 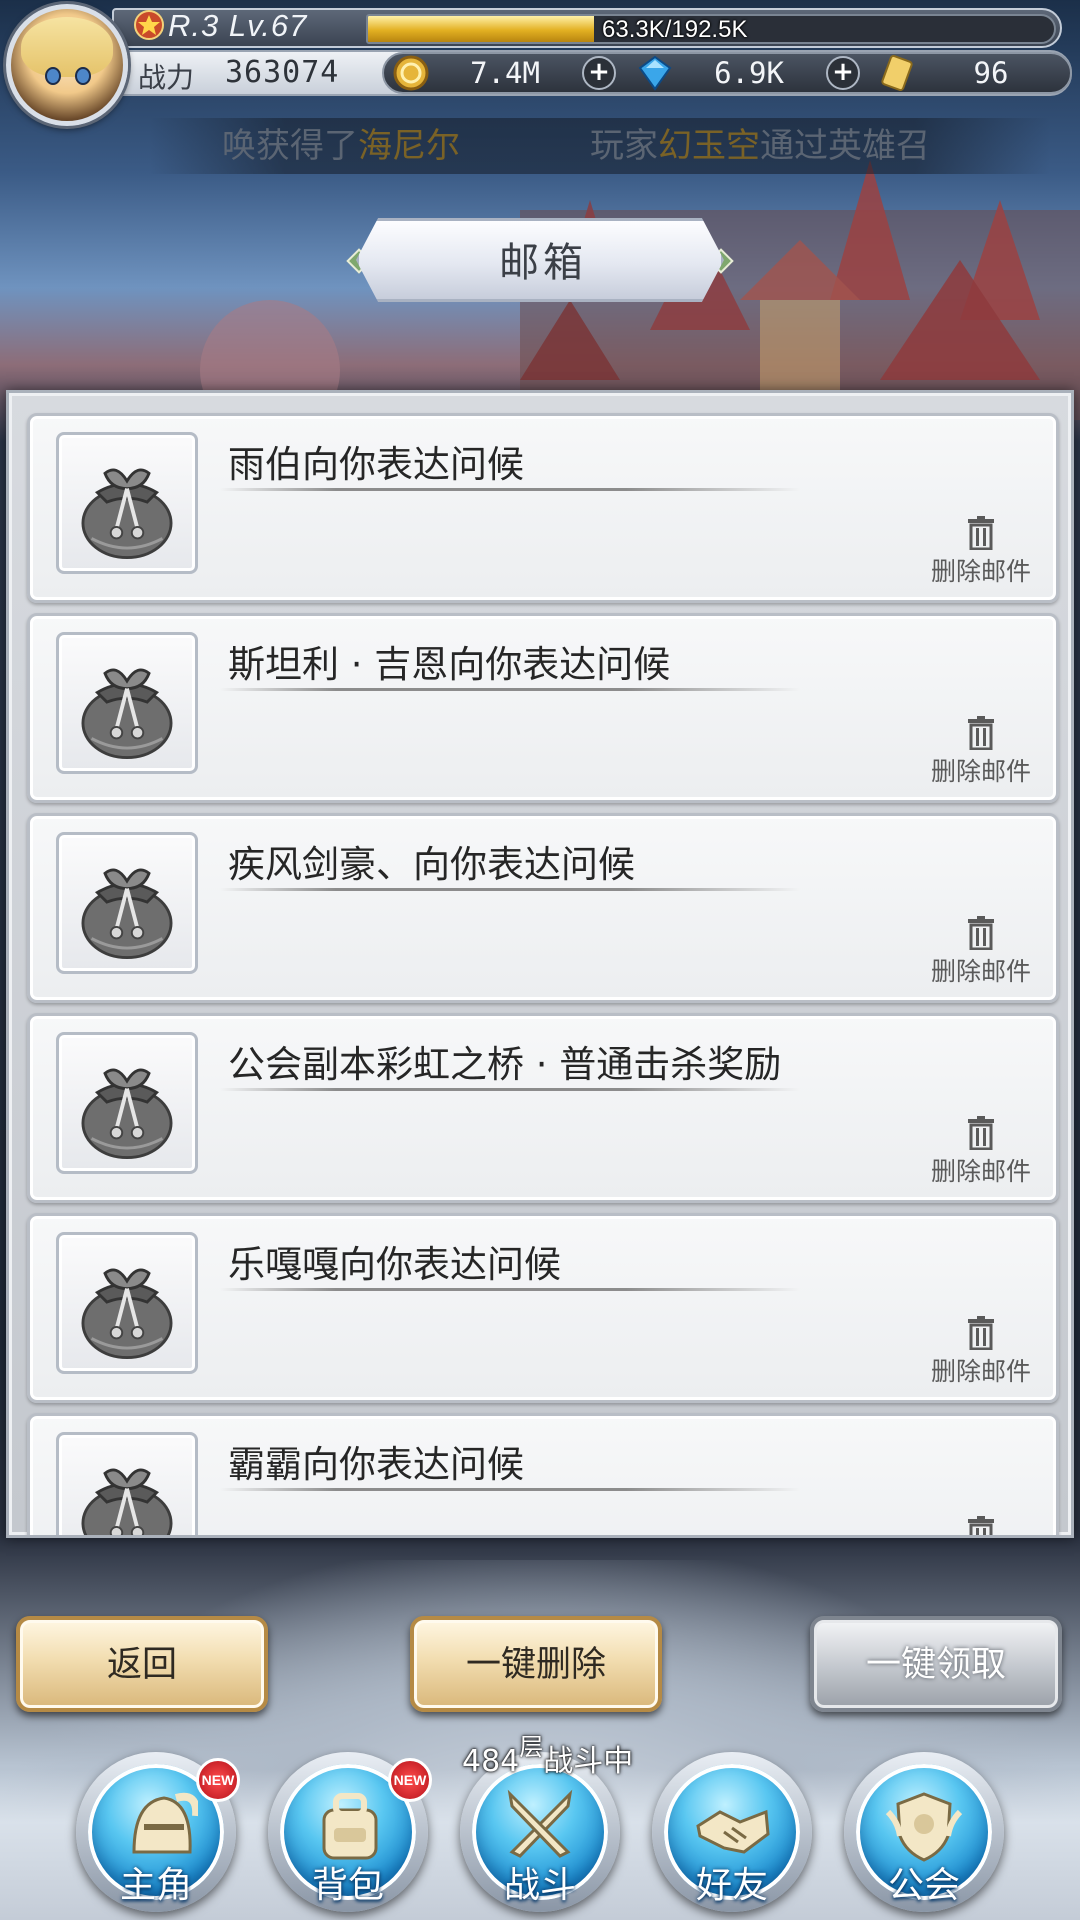 I want to click on exp-text: 63.3K/192.5K, so click(x=675, y=29).